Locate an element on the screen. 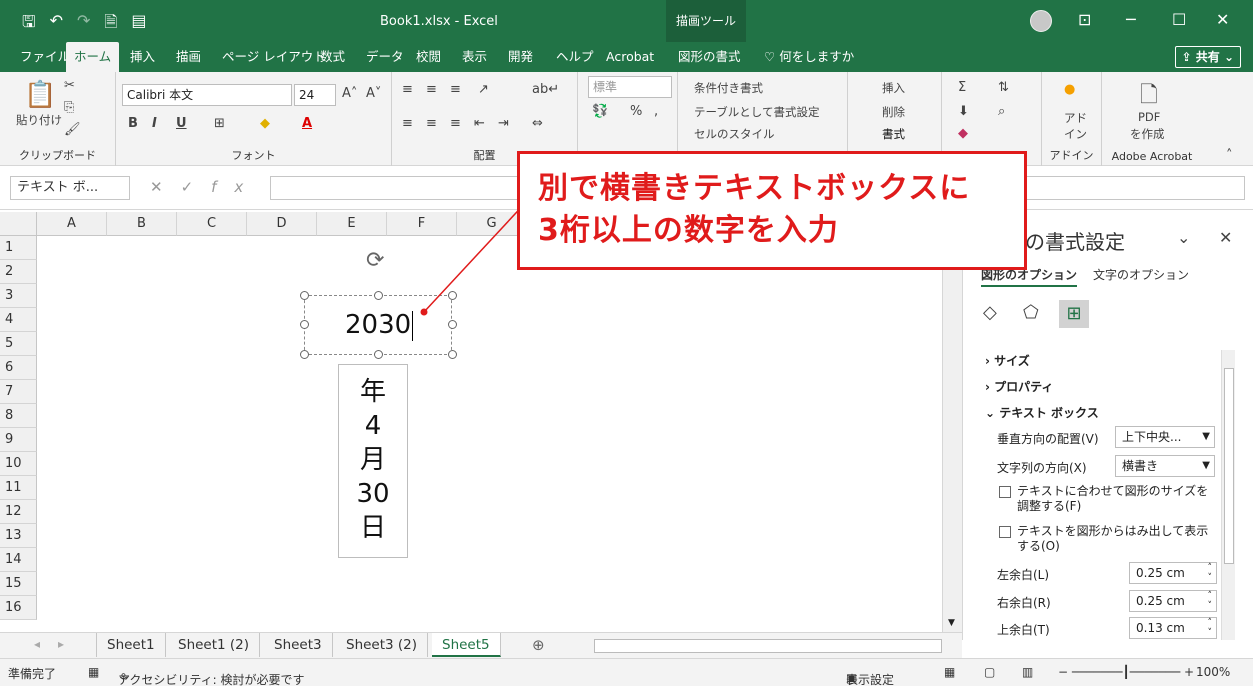 The image size is (1253, 686). pane-options-icon: ⌄ is located at coordinates (1183, 237).